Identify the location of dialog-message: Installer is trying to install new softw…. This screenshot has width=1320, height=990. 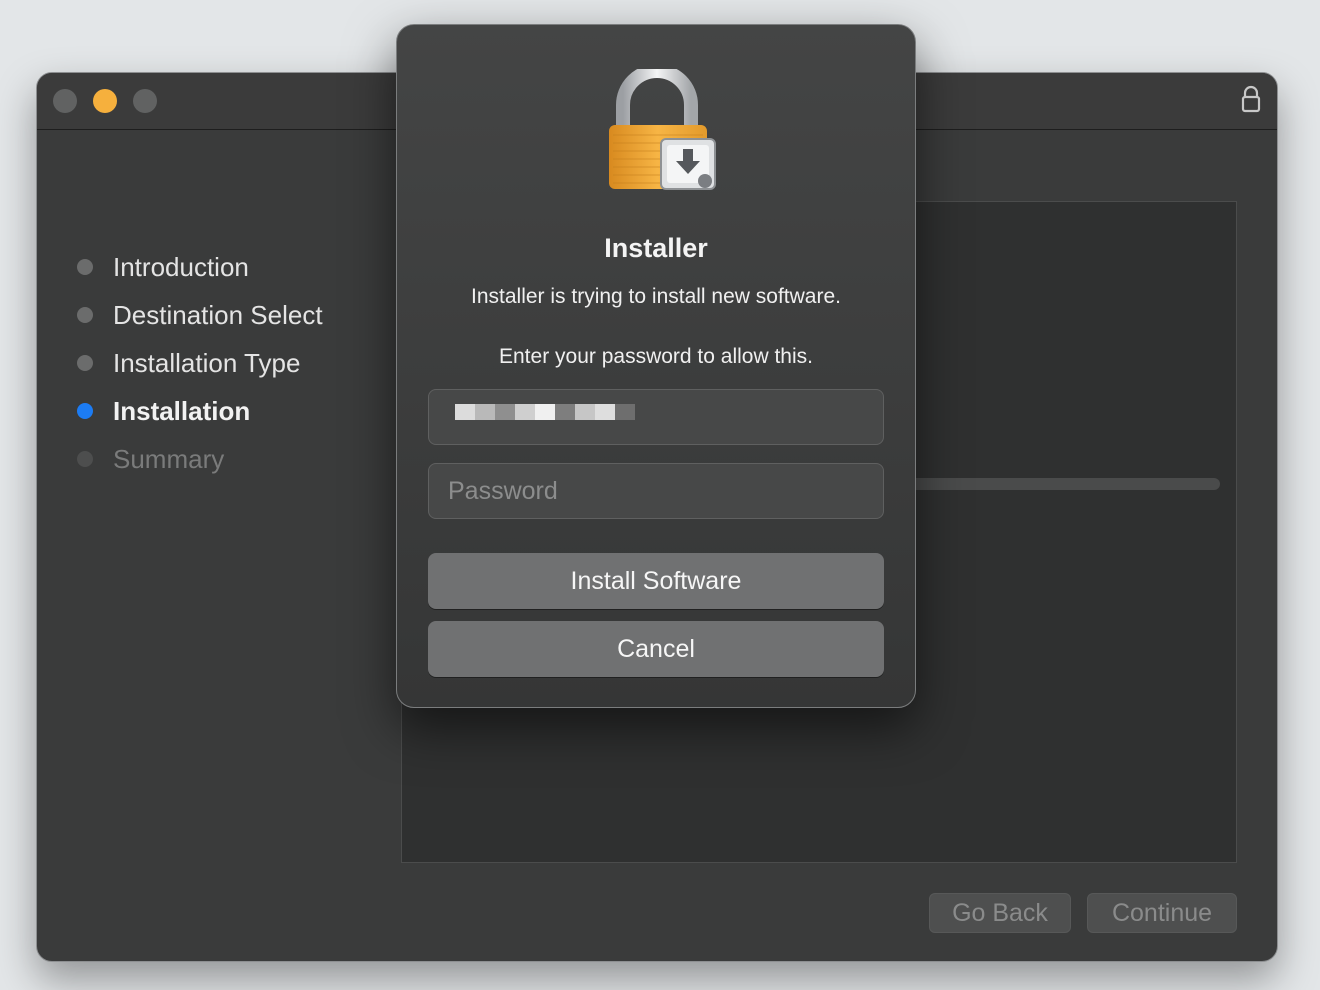
(656, 296).